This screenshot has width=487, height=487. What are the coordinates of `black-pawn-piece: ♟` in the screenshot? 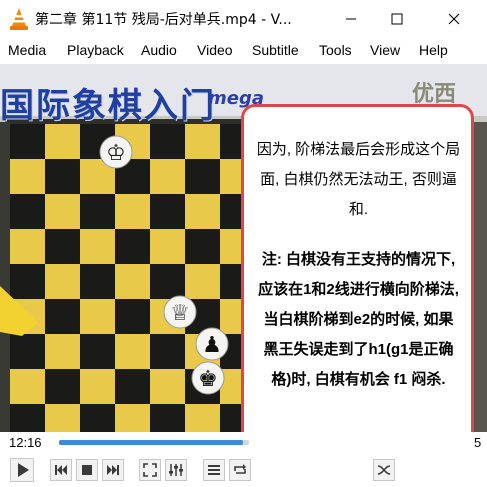 It's located at (212, 344).